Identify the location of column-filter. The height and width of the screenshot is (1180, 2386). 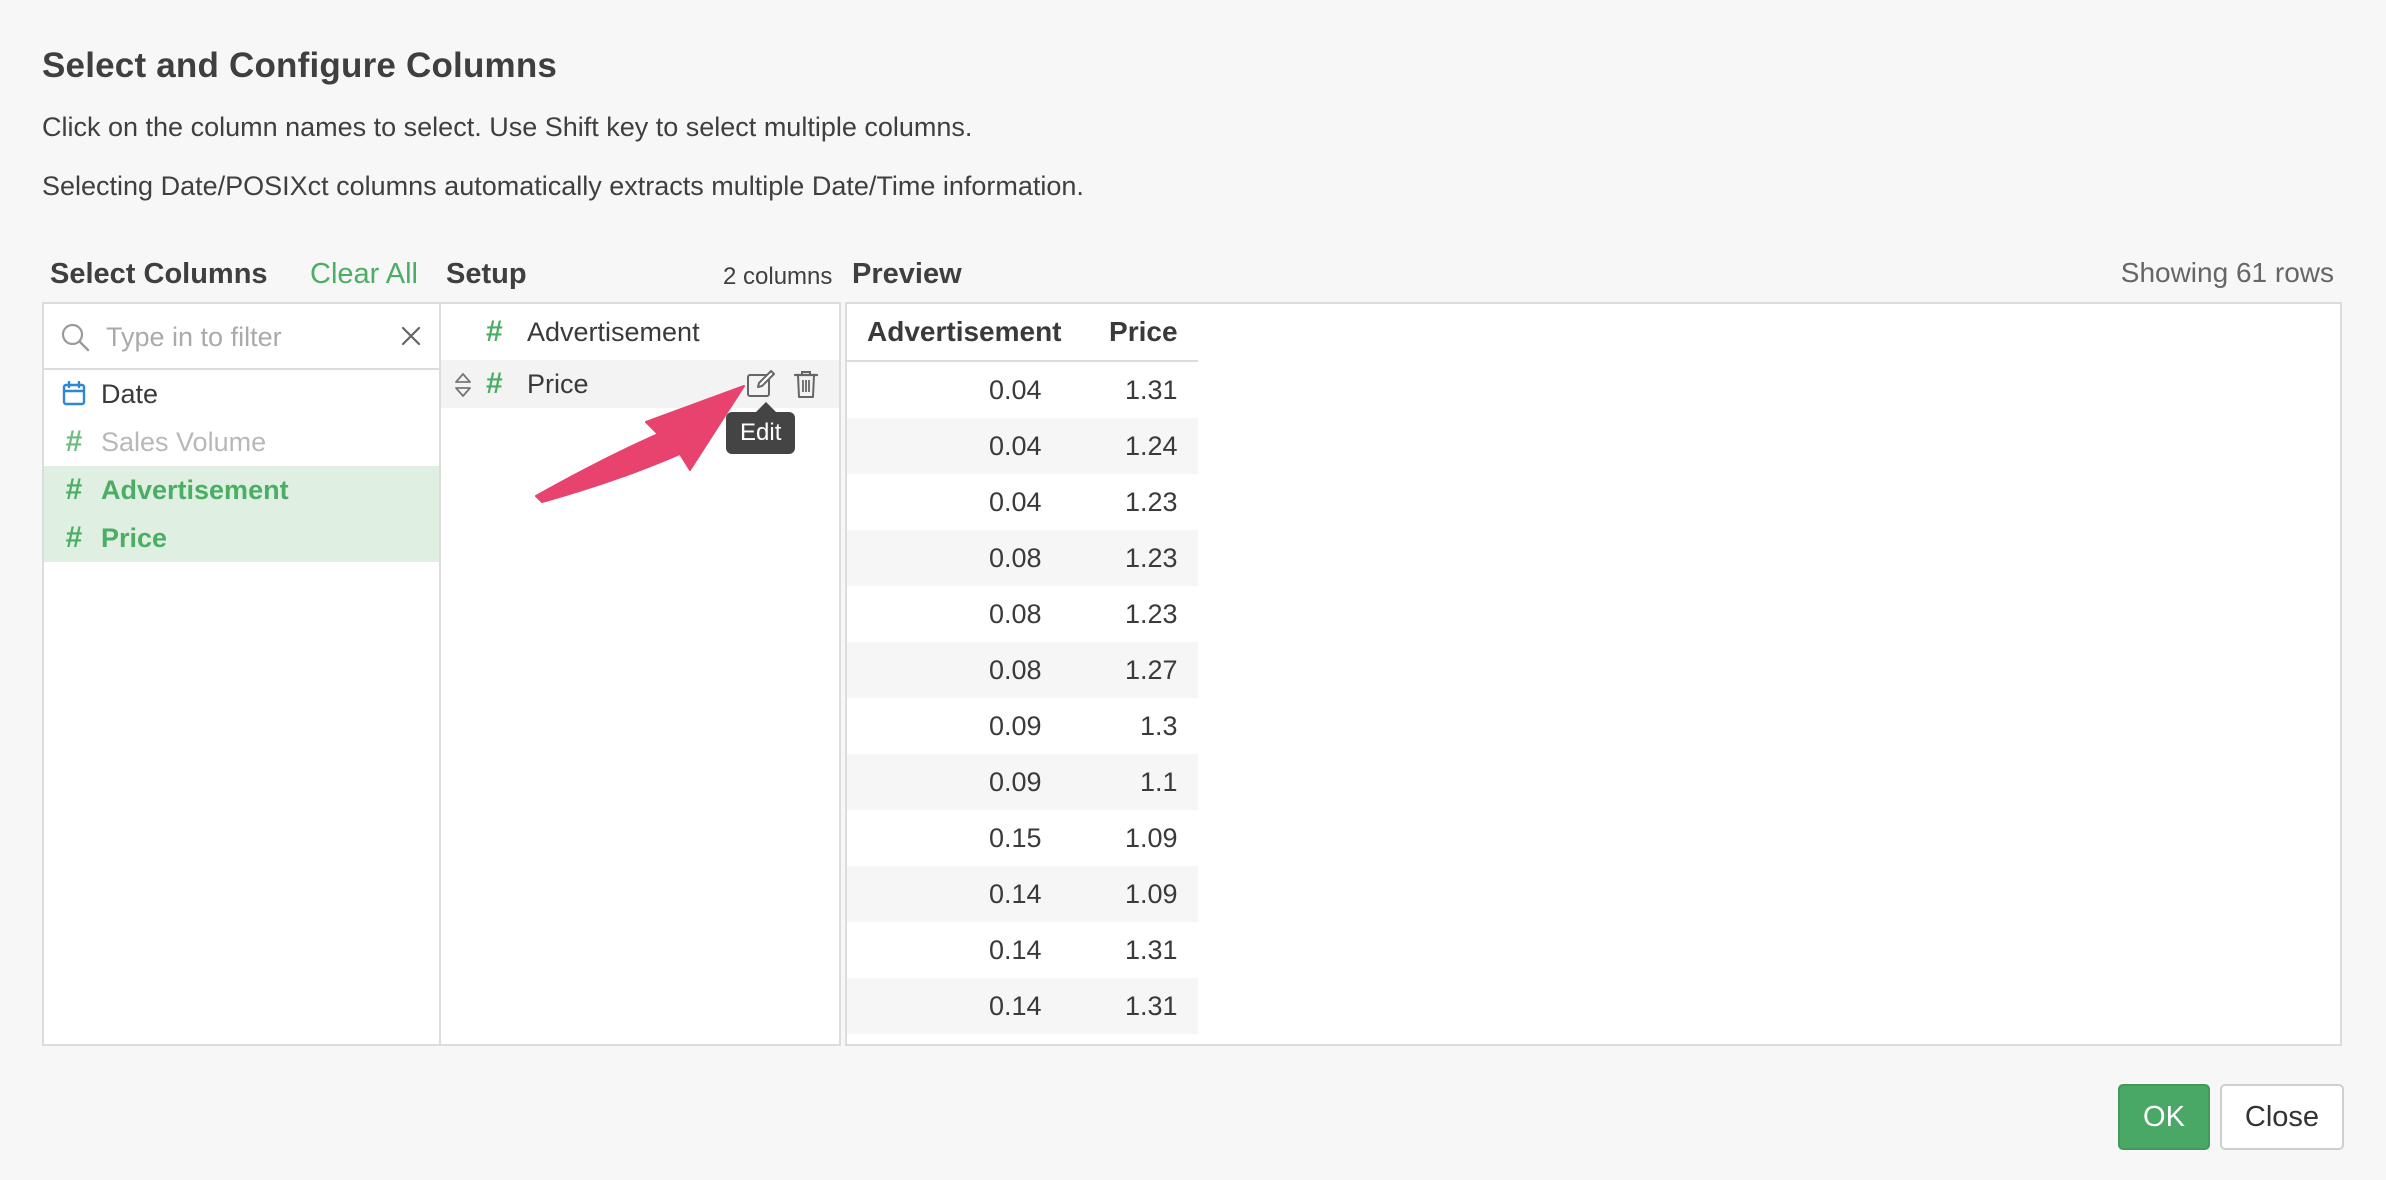
(241, 337).